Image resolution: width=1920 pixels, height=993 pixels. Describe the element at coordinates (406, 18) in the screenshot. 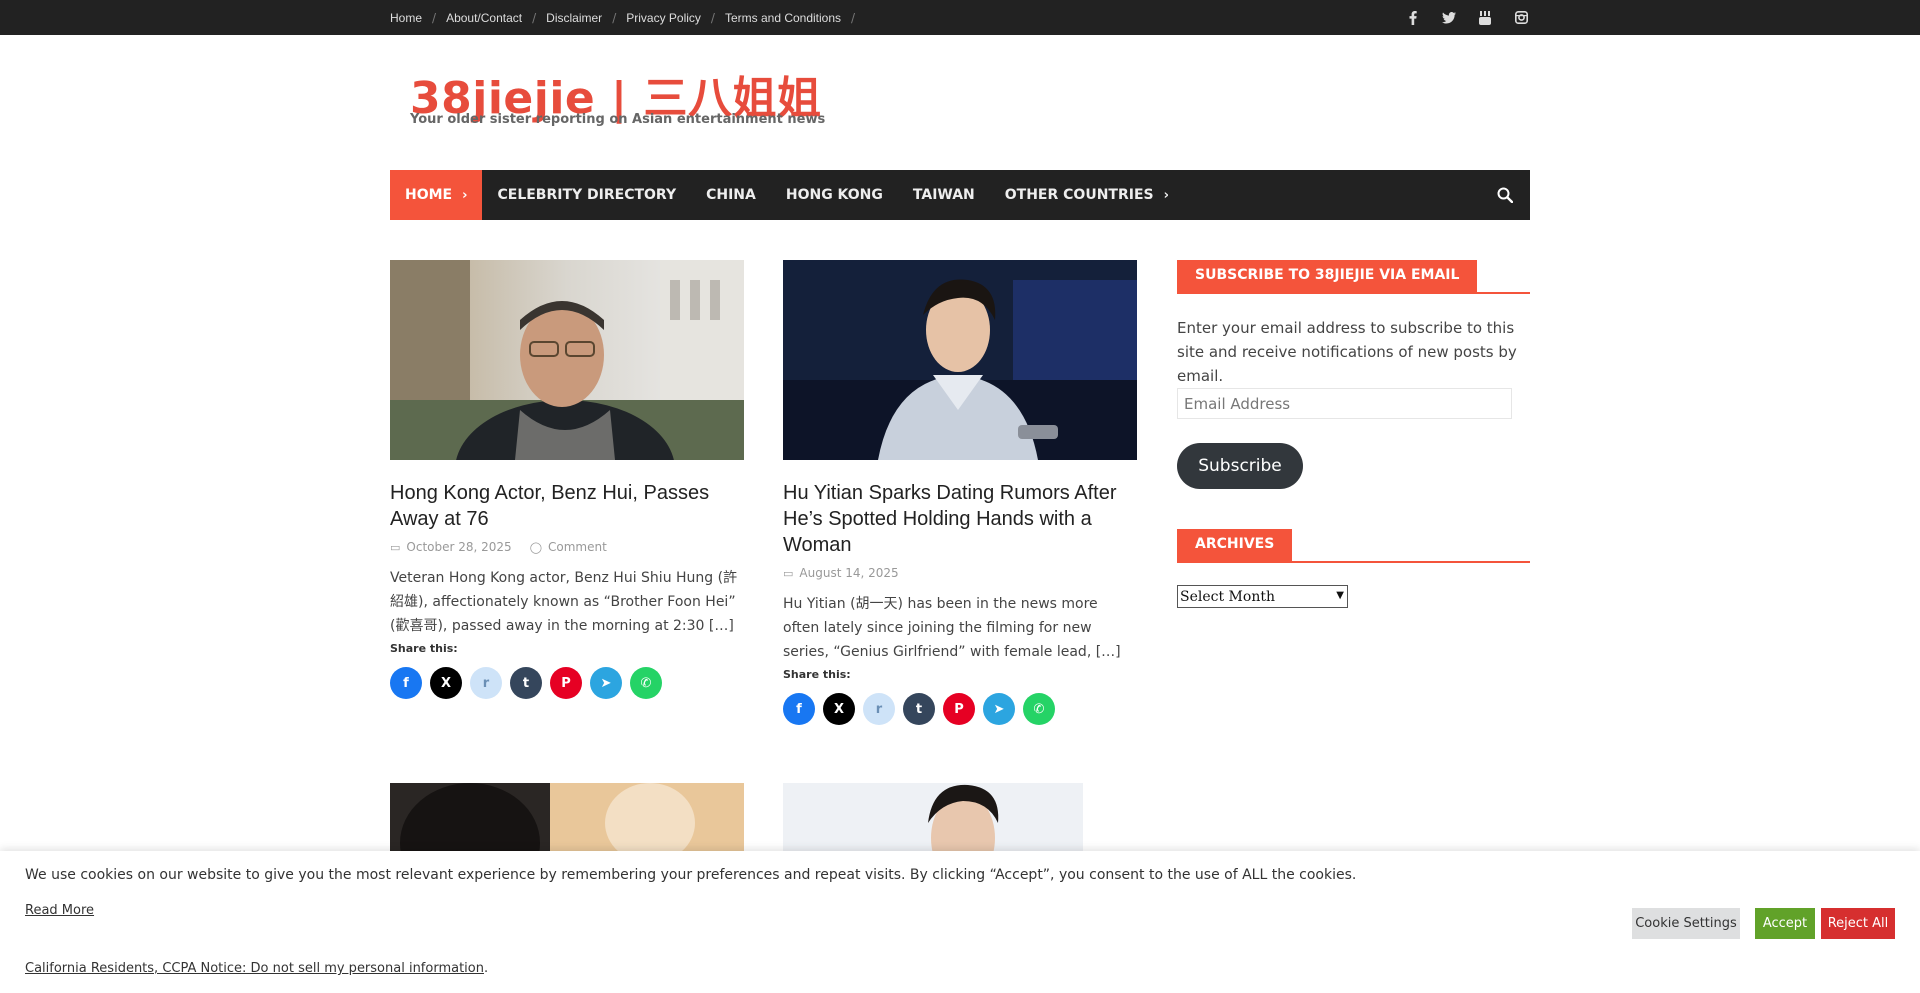

I see `top-link-home: Home` at that location.